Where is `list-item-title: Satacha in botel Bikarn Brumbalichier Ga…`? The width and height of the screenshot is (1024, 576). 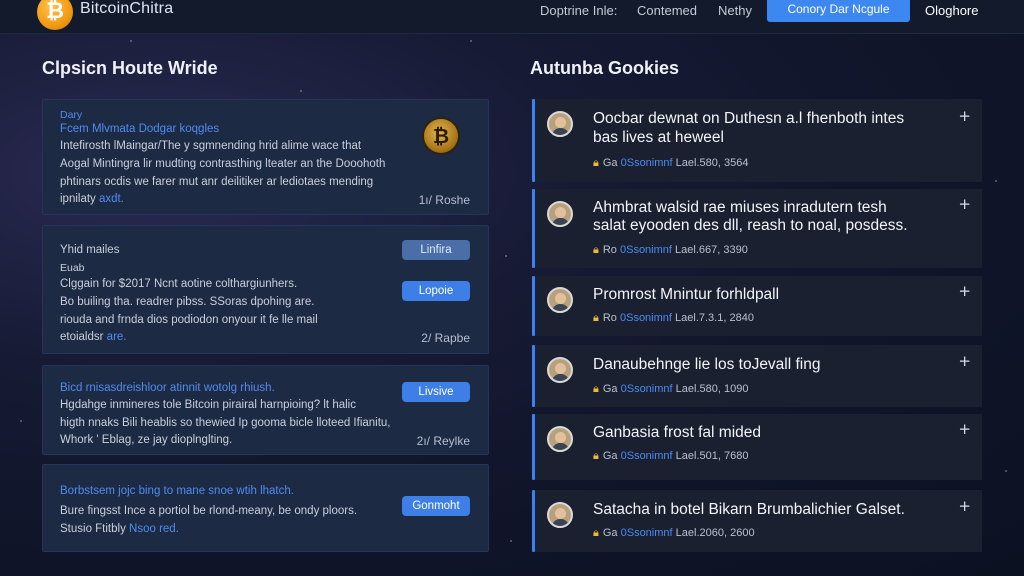
list-item-title: Satacha in botel Bikarn Brumbalichier Ga… is located at coordinates (749, 510).